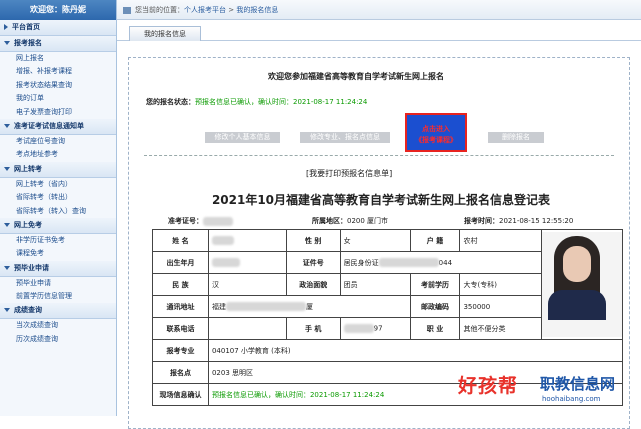 The height and width of the screenshot is (429, 641). What do you see at coordinates (58, 211) in the screenshot?
I see `sidebar-item-transfer-in-query: 省际转考（转入）查询` at bounding box center [58, 211].